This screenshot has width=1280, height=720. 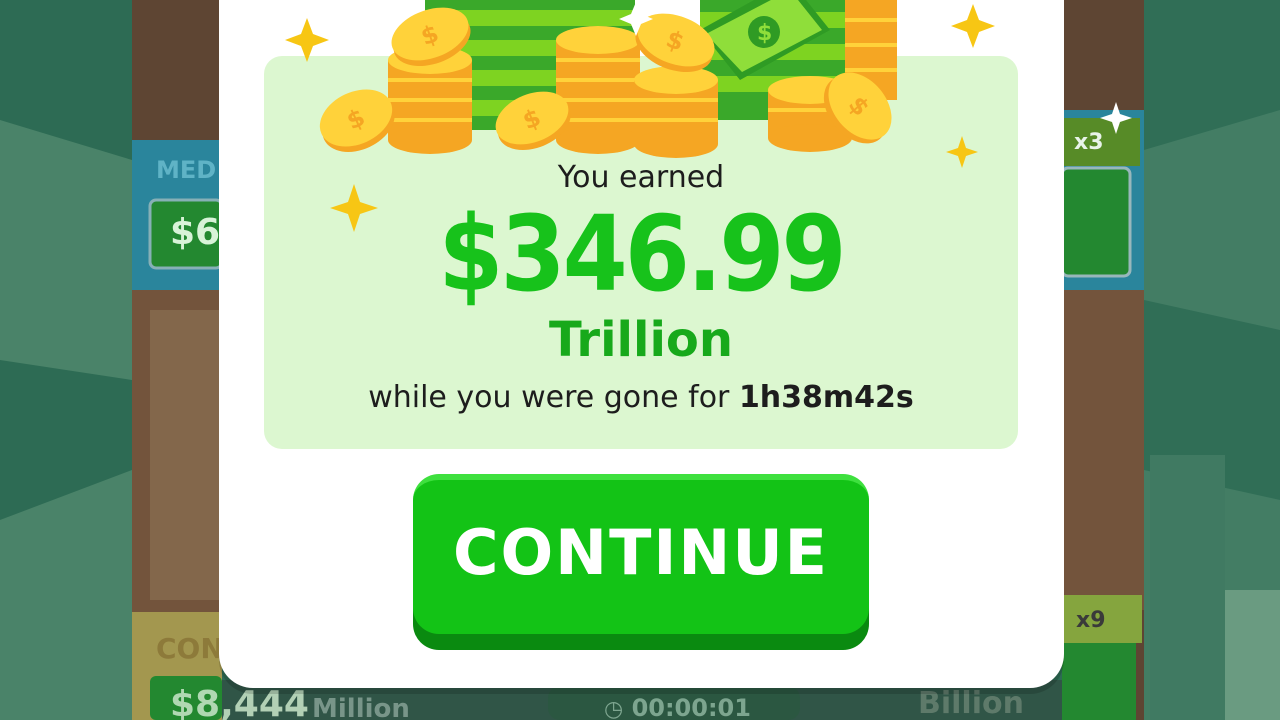 What do you see at coordinates (826, 397) in the screenshot?
I see `away-duration: 1h38m42s` at bounding box center [826, 397].